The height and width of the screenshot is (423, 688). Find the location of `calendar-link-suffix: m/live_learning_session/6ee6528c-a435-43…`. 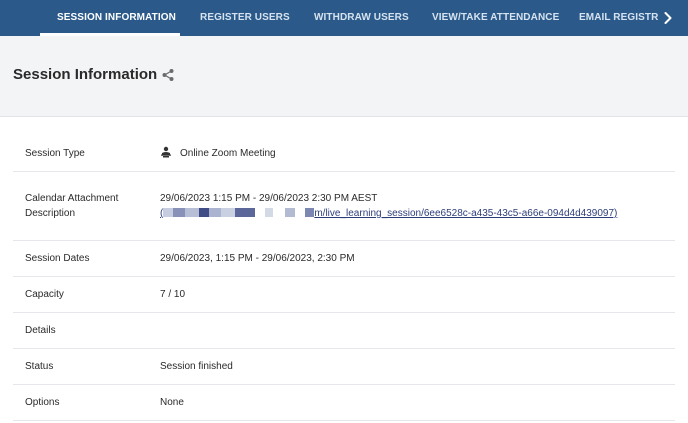

calendar-link-suffix: m/live_learning_session/6ee6528c-a435-43… is located at coordinates (466, 213).